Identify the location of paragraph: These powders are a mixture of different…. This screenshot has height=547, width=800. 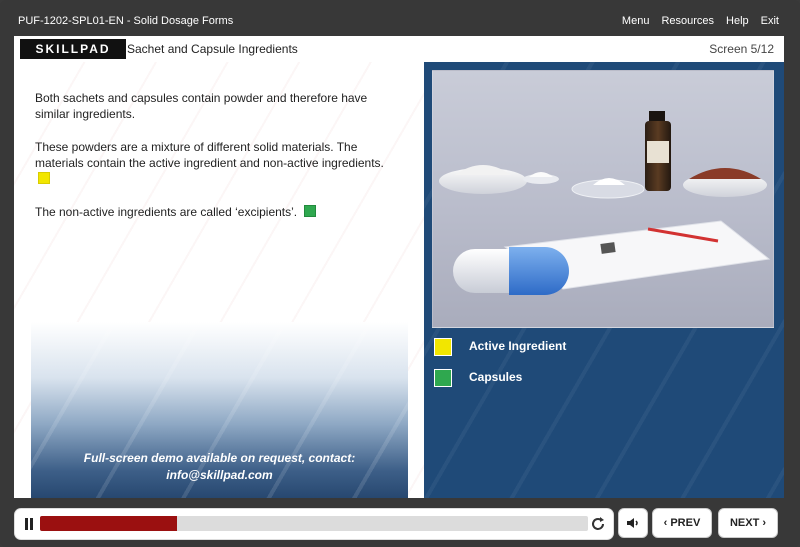
(215, 163).